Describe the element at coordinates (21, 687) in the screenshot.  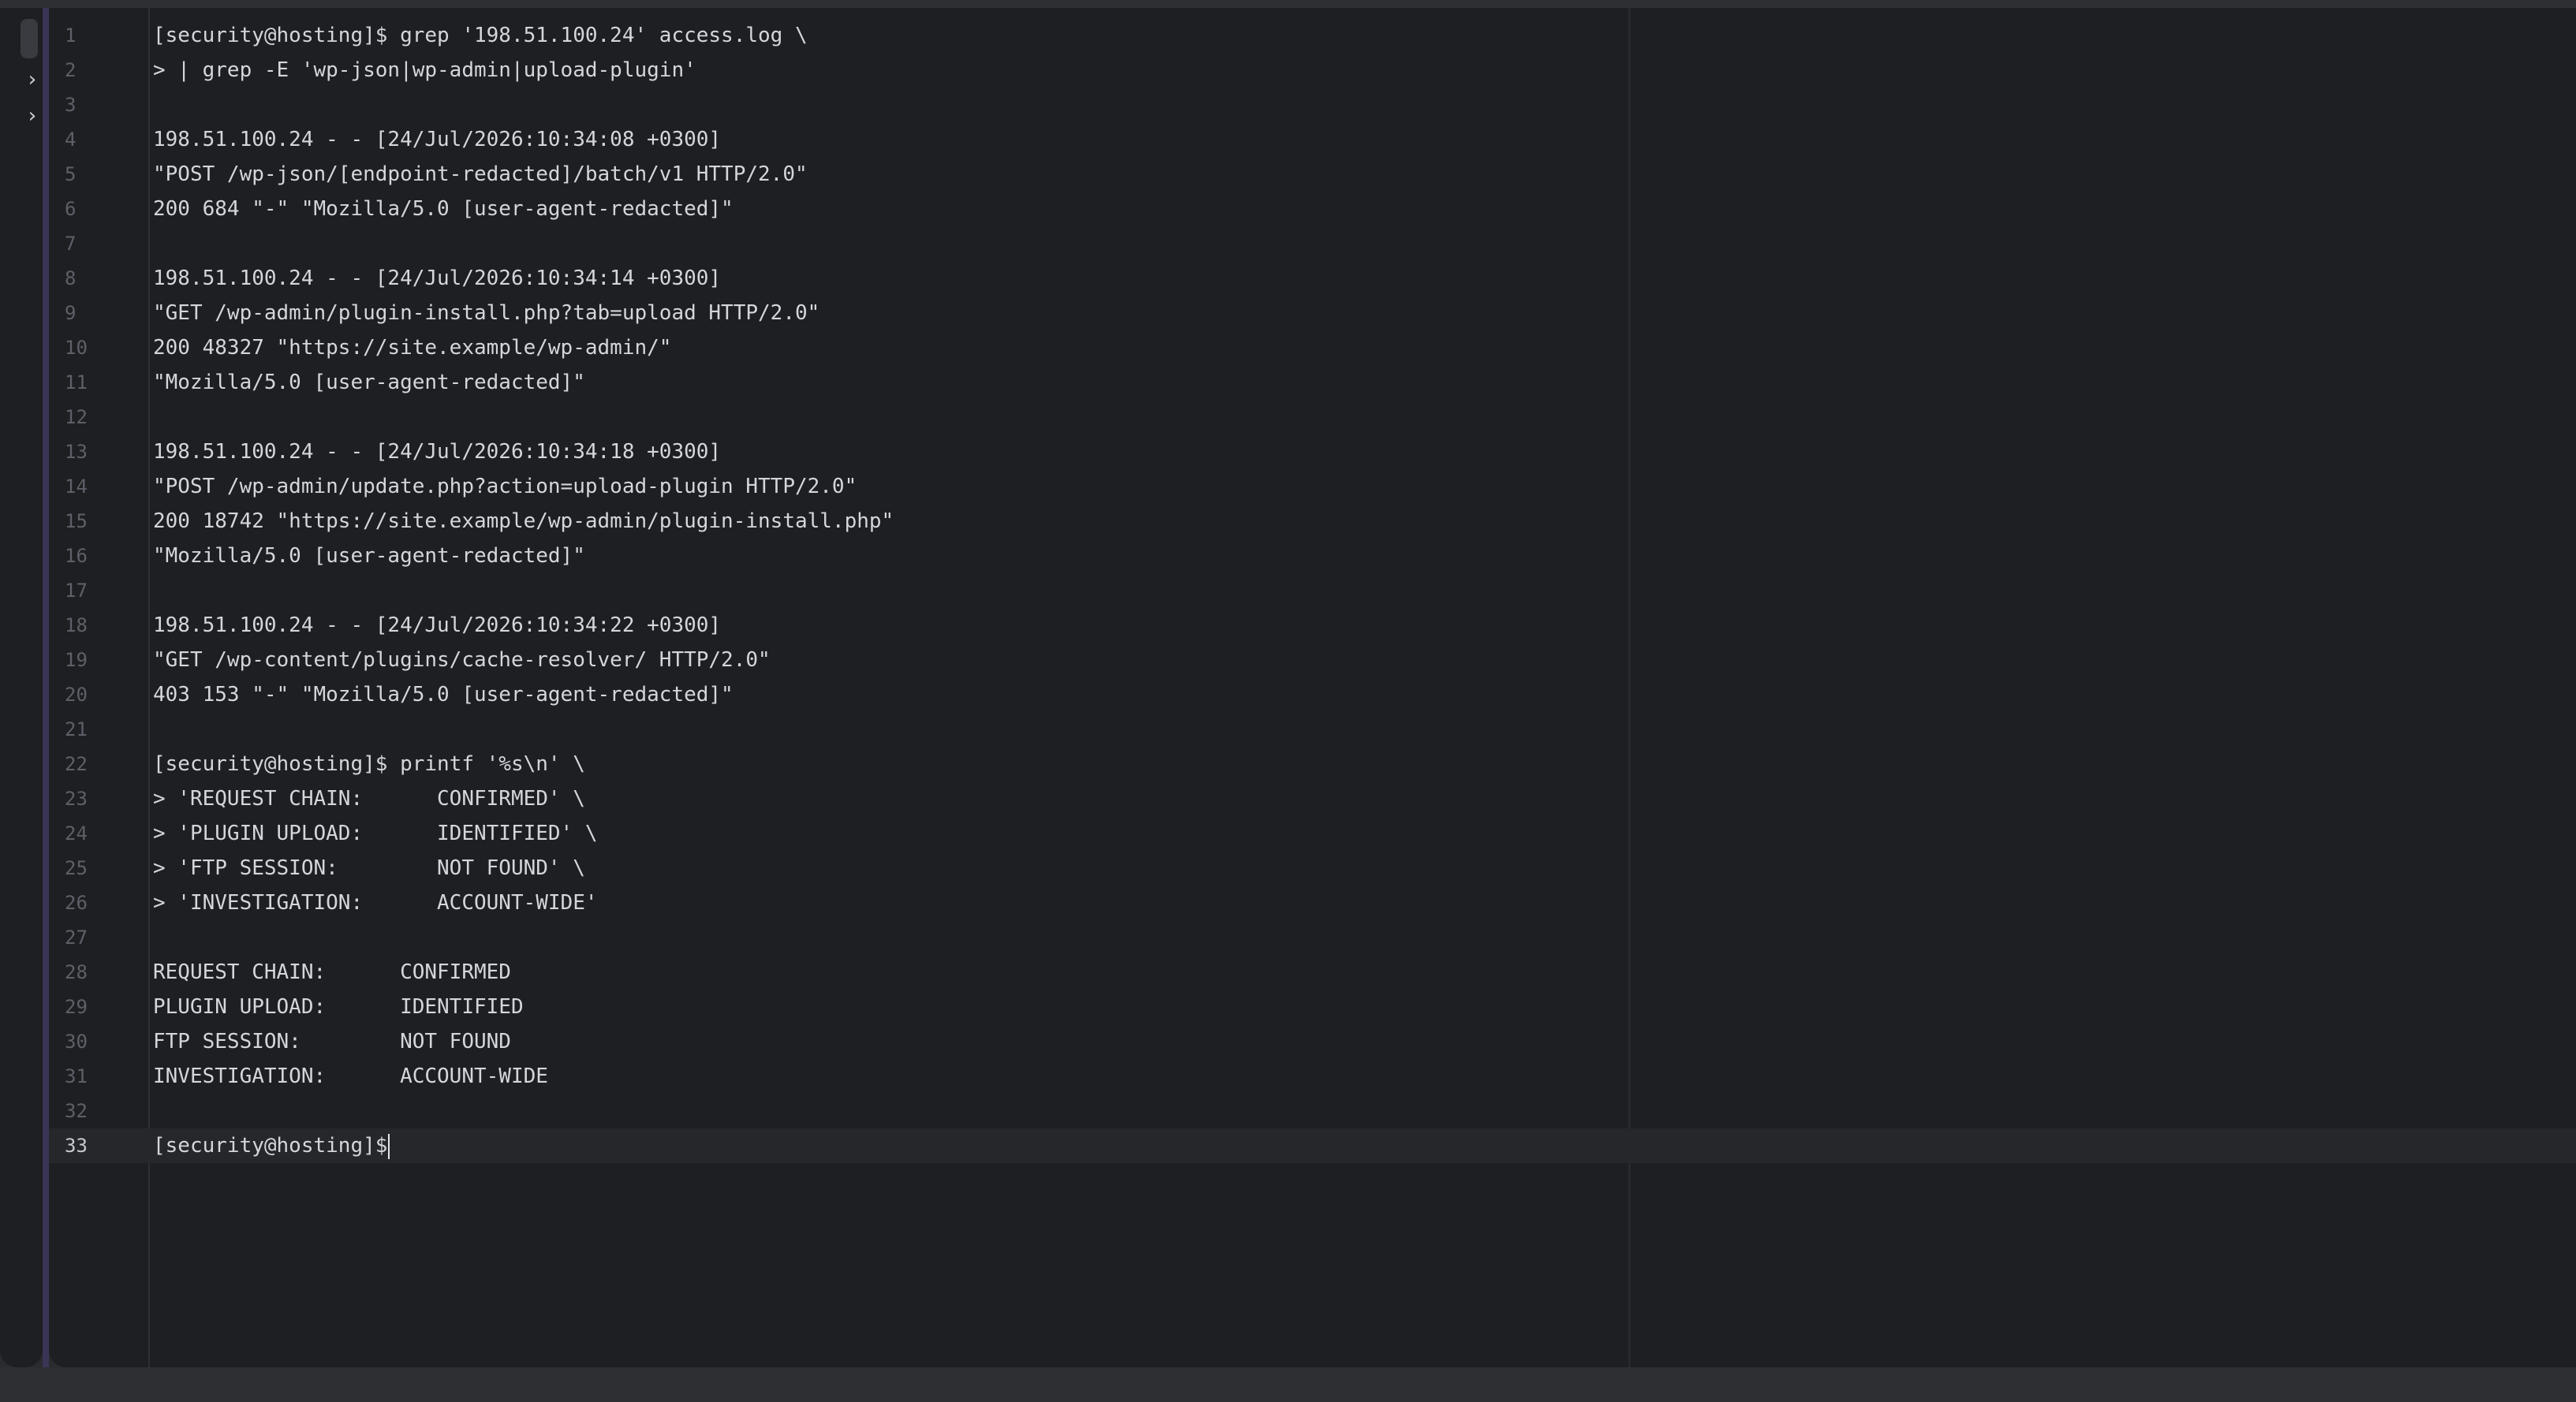
I see `left-rail: › ›` at that location.